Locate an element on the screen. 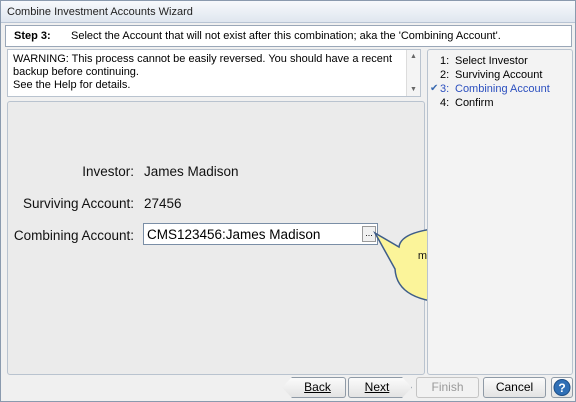  button-bar: Back Next Finish Cancel ? is located at coordinates (288, 389).